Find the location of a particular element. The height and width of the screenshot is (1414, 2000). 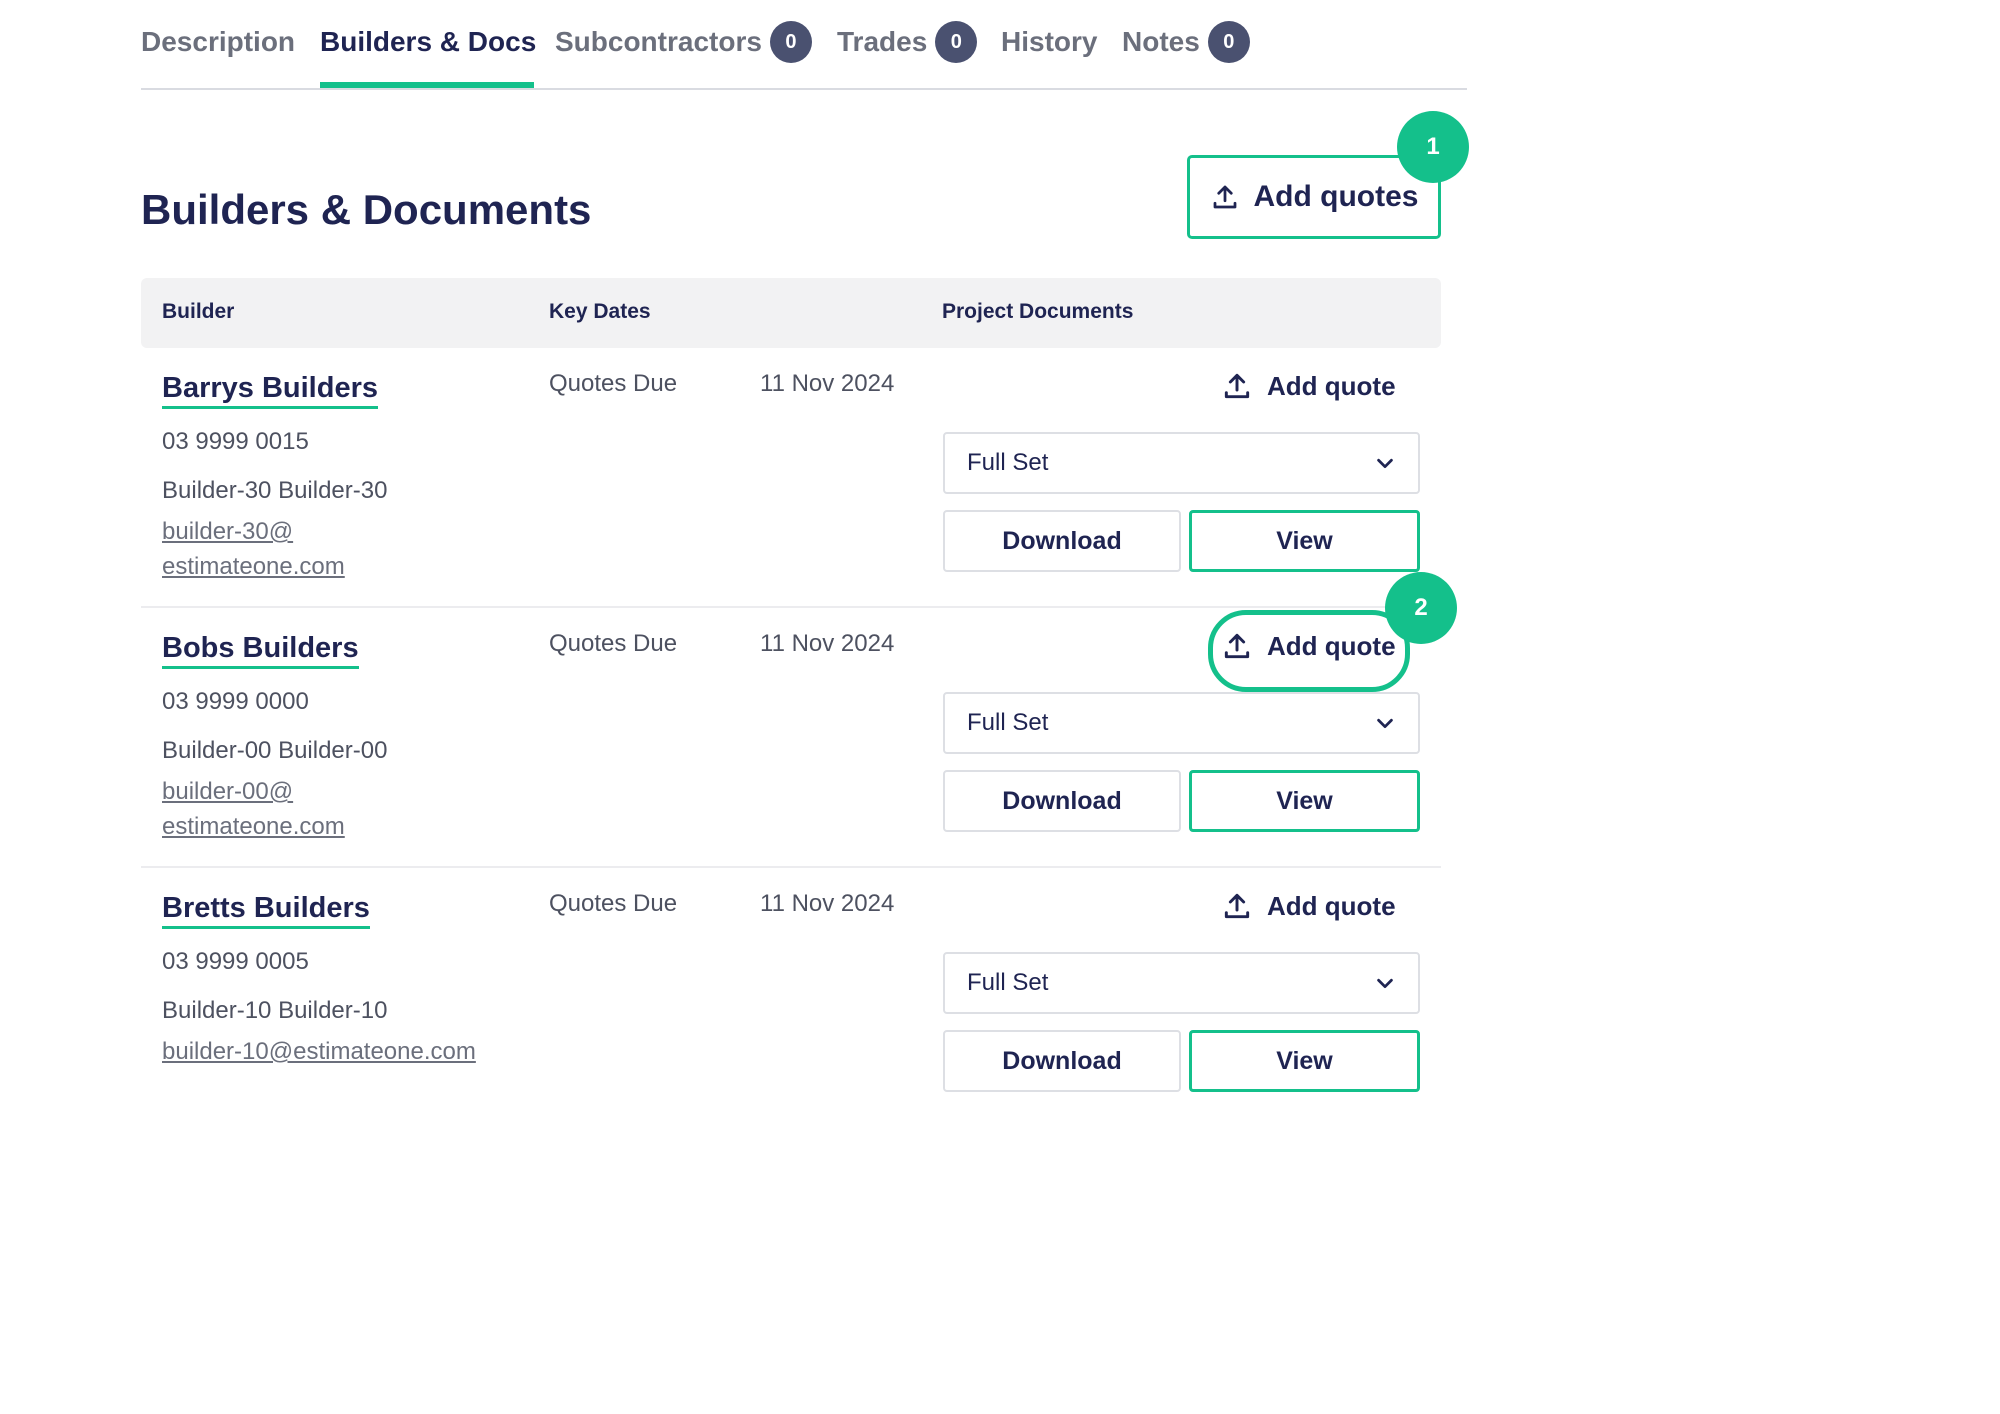

builder-email-link: builder-00@ estimateone.com is located at coordinates (262, 809).